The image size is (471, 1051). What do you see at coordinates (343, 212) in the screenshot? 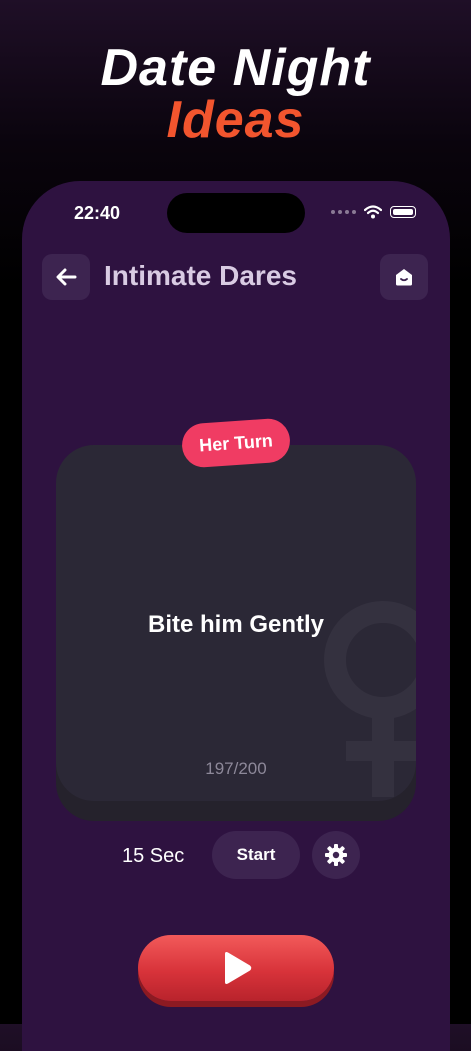
I see `cellular-signal-icon` at bounding box center [343, 212].